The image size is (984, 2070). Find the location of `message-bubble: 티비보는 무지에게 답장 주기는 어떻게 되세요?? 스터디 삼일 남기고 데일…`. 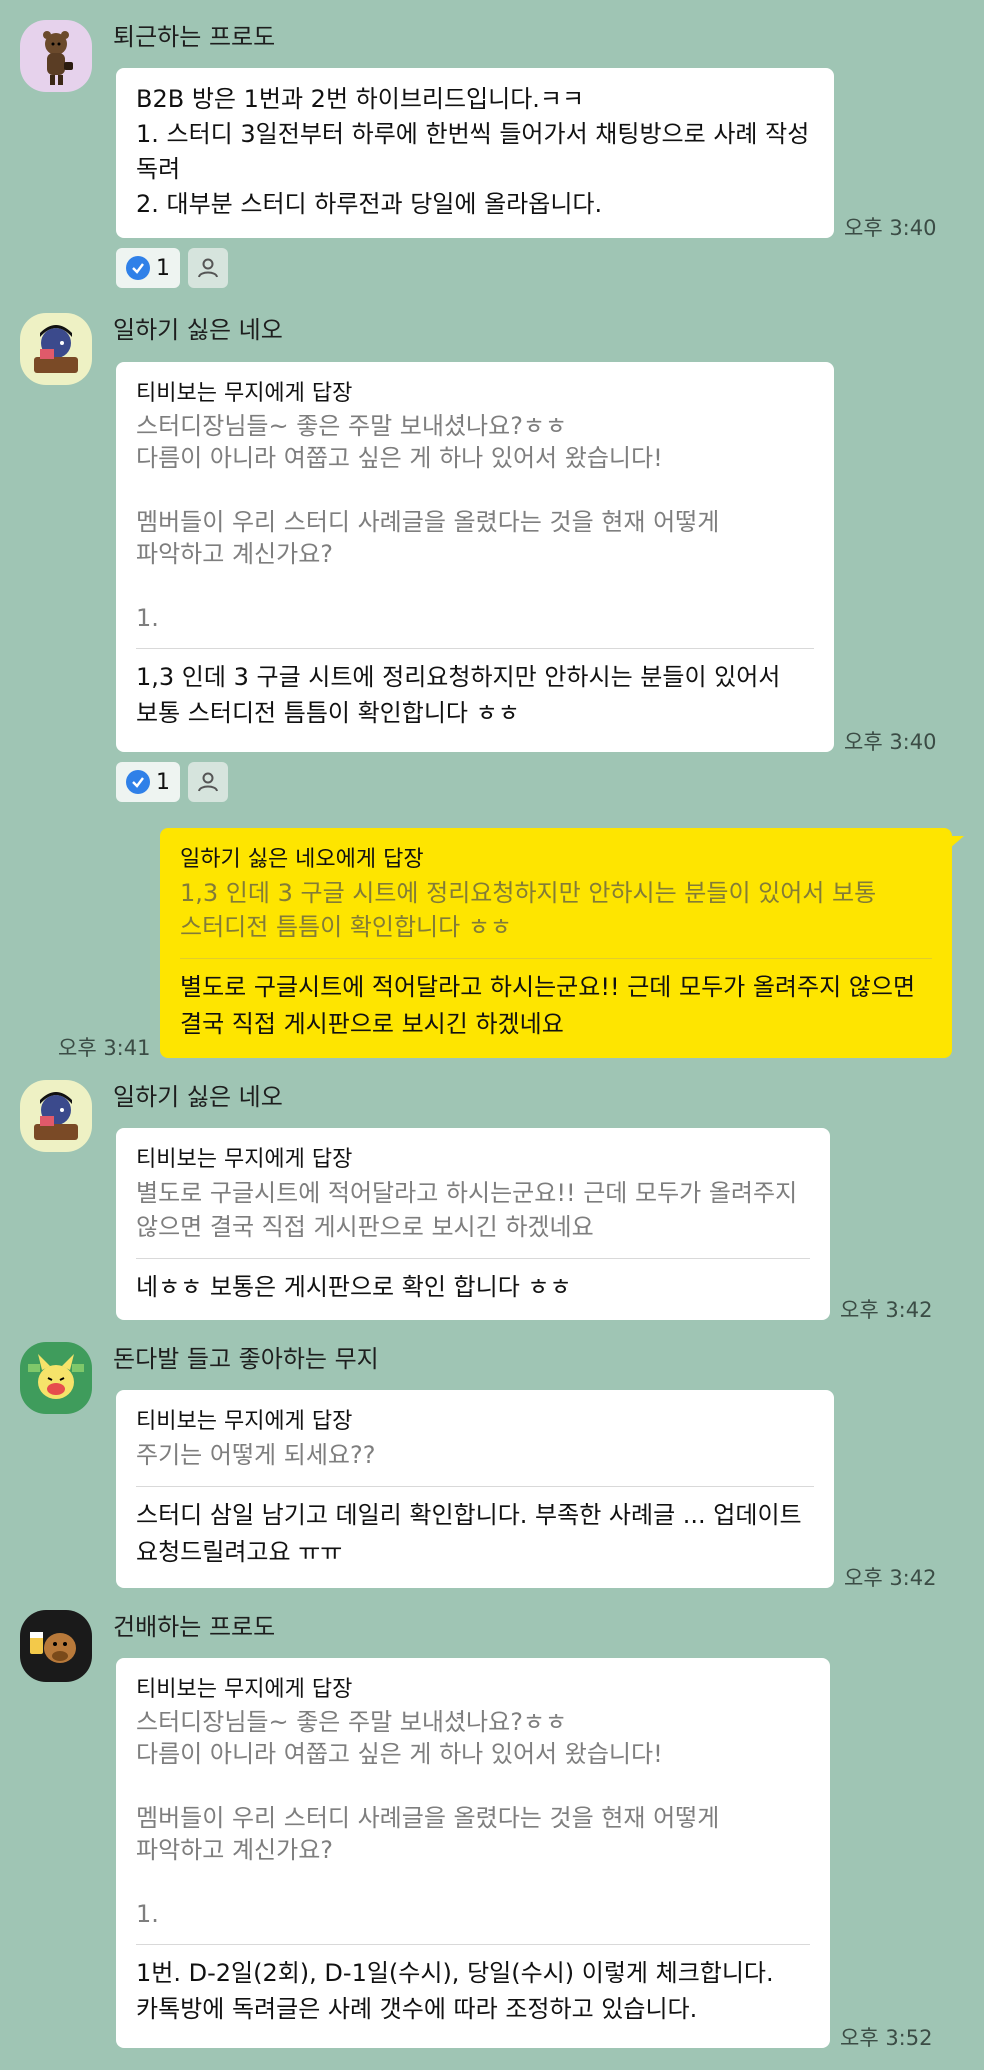

message-bubble: 티비보는 무지에게 답장 주기는 어떻게 되세요?? 스터디 삼일 남기고 데일… is located at coordinates (475, 1489).